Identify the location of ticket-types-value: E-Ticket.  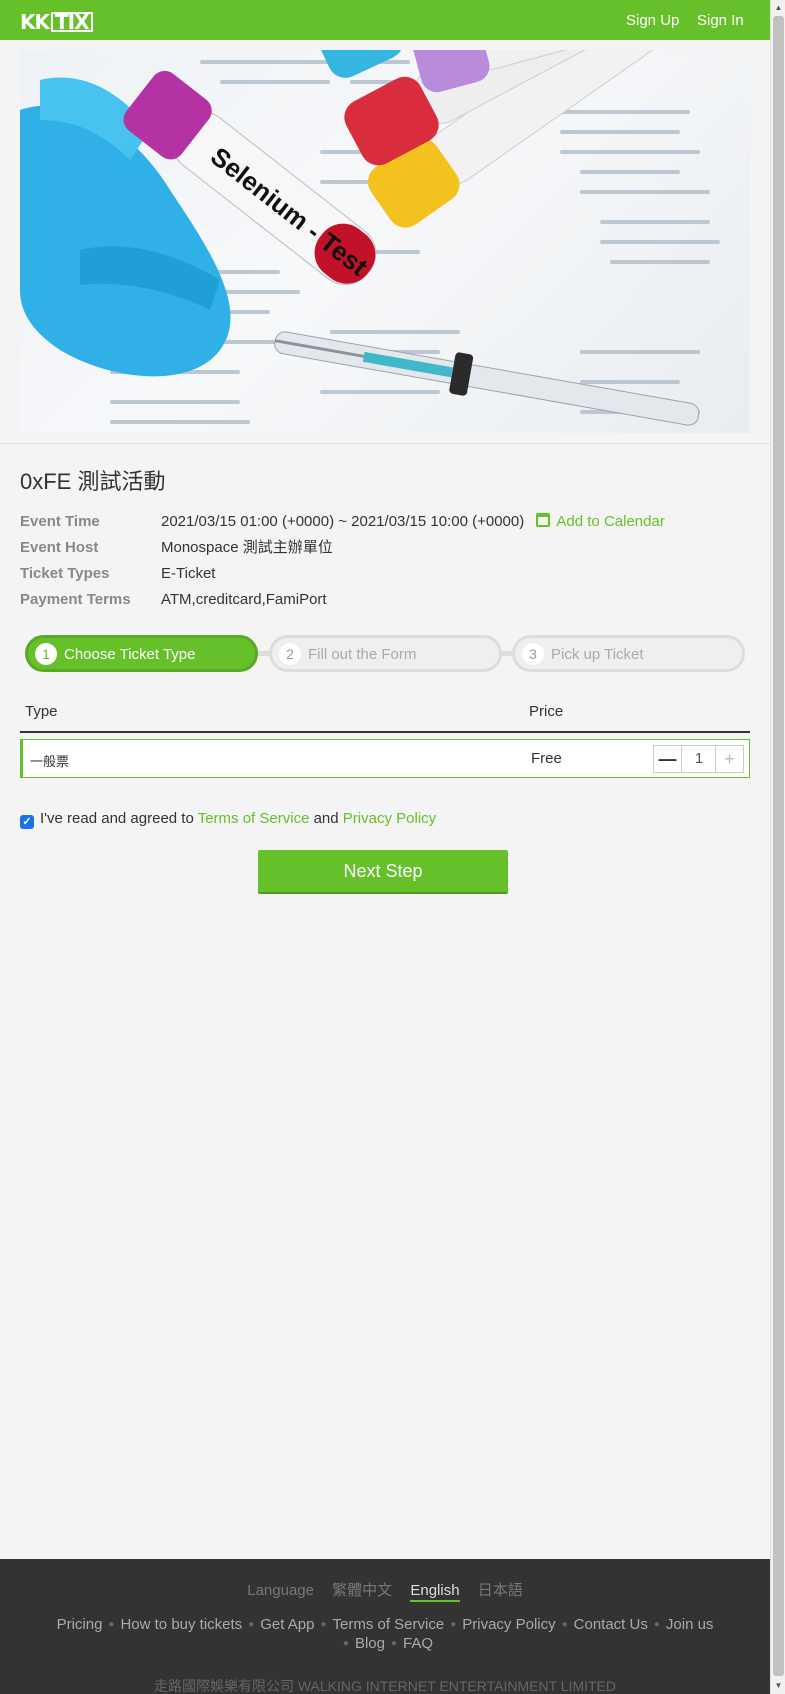
(188, 573).